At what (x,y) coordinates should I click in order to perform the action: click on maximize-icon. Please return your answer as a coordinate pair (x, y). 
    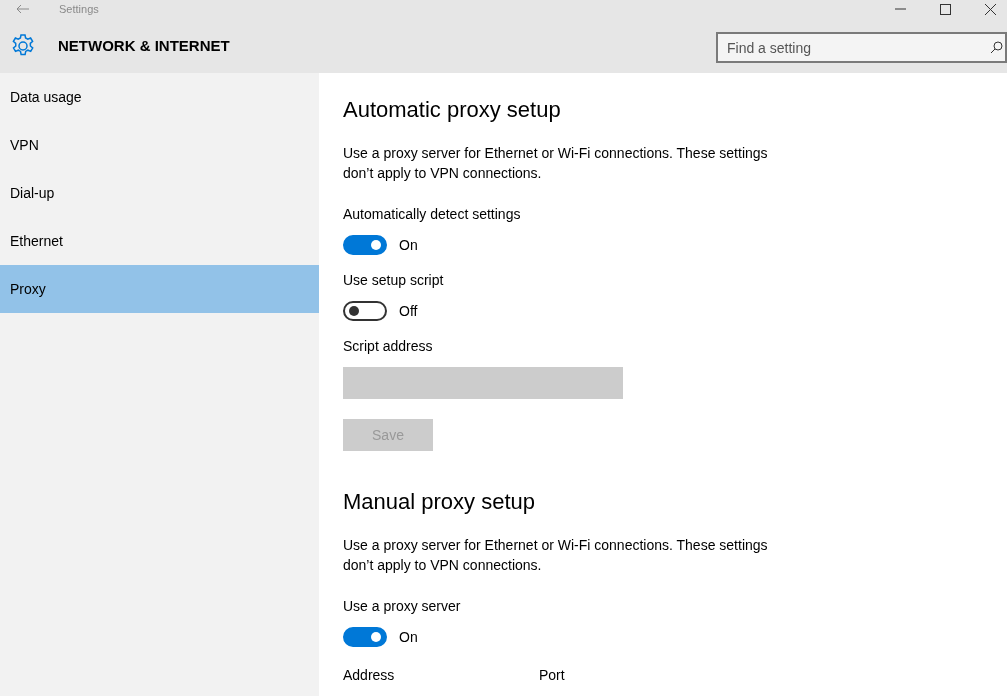
    Looking at the image, I should click on (945, 9).